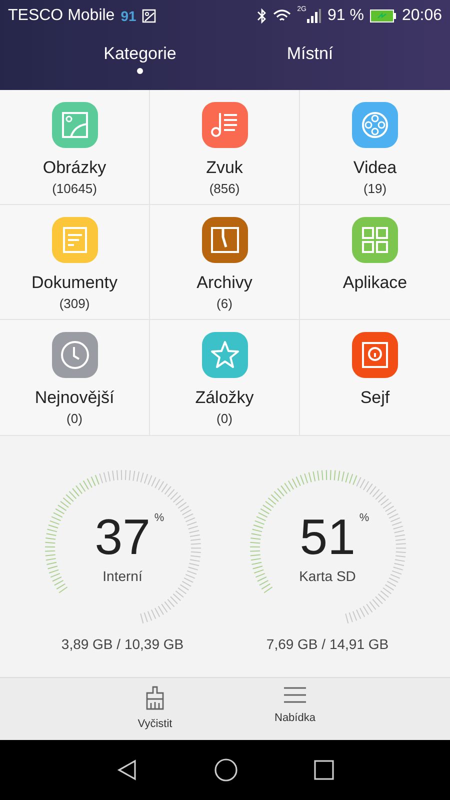  Describe the element at coordinates (127, 770) in the screenshot. I see `back-icon` at that location.